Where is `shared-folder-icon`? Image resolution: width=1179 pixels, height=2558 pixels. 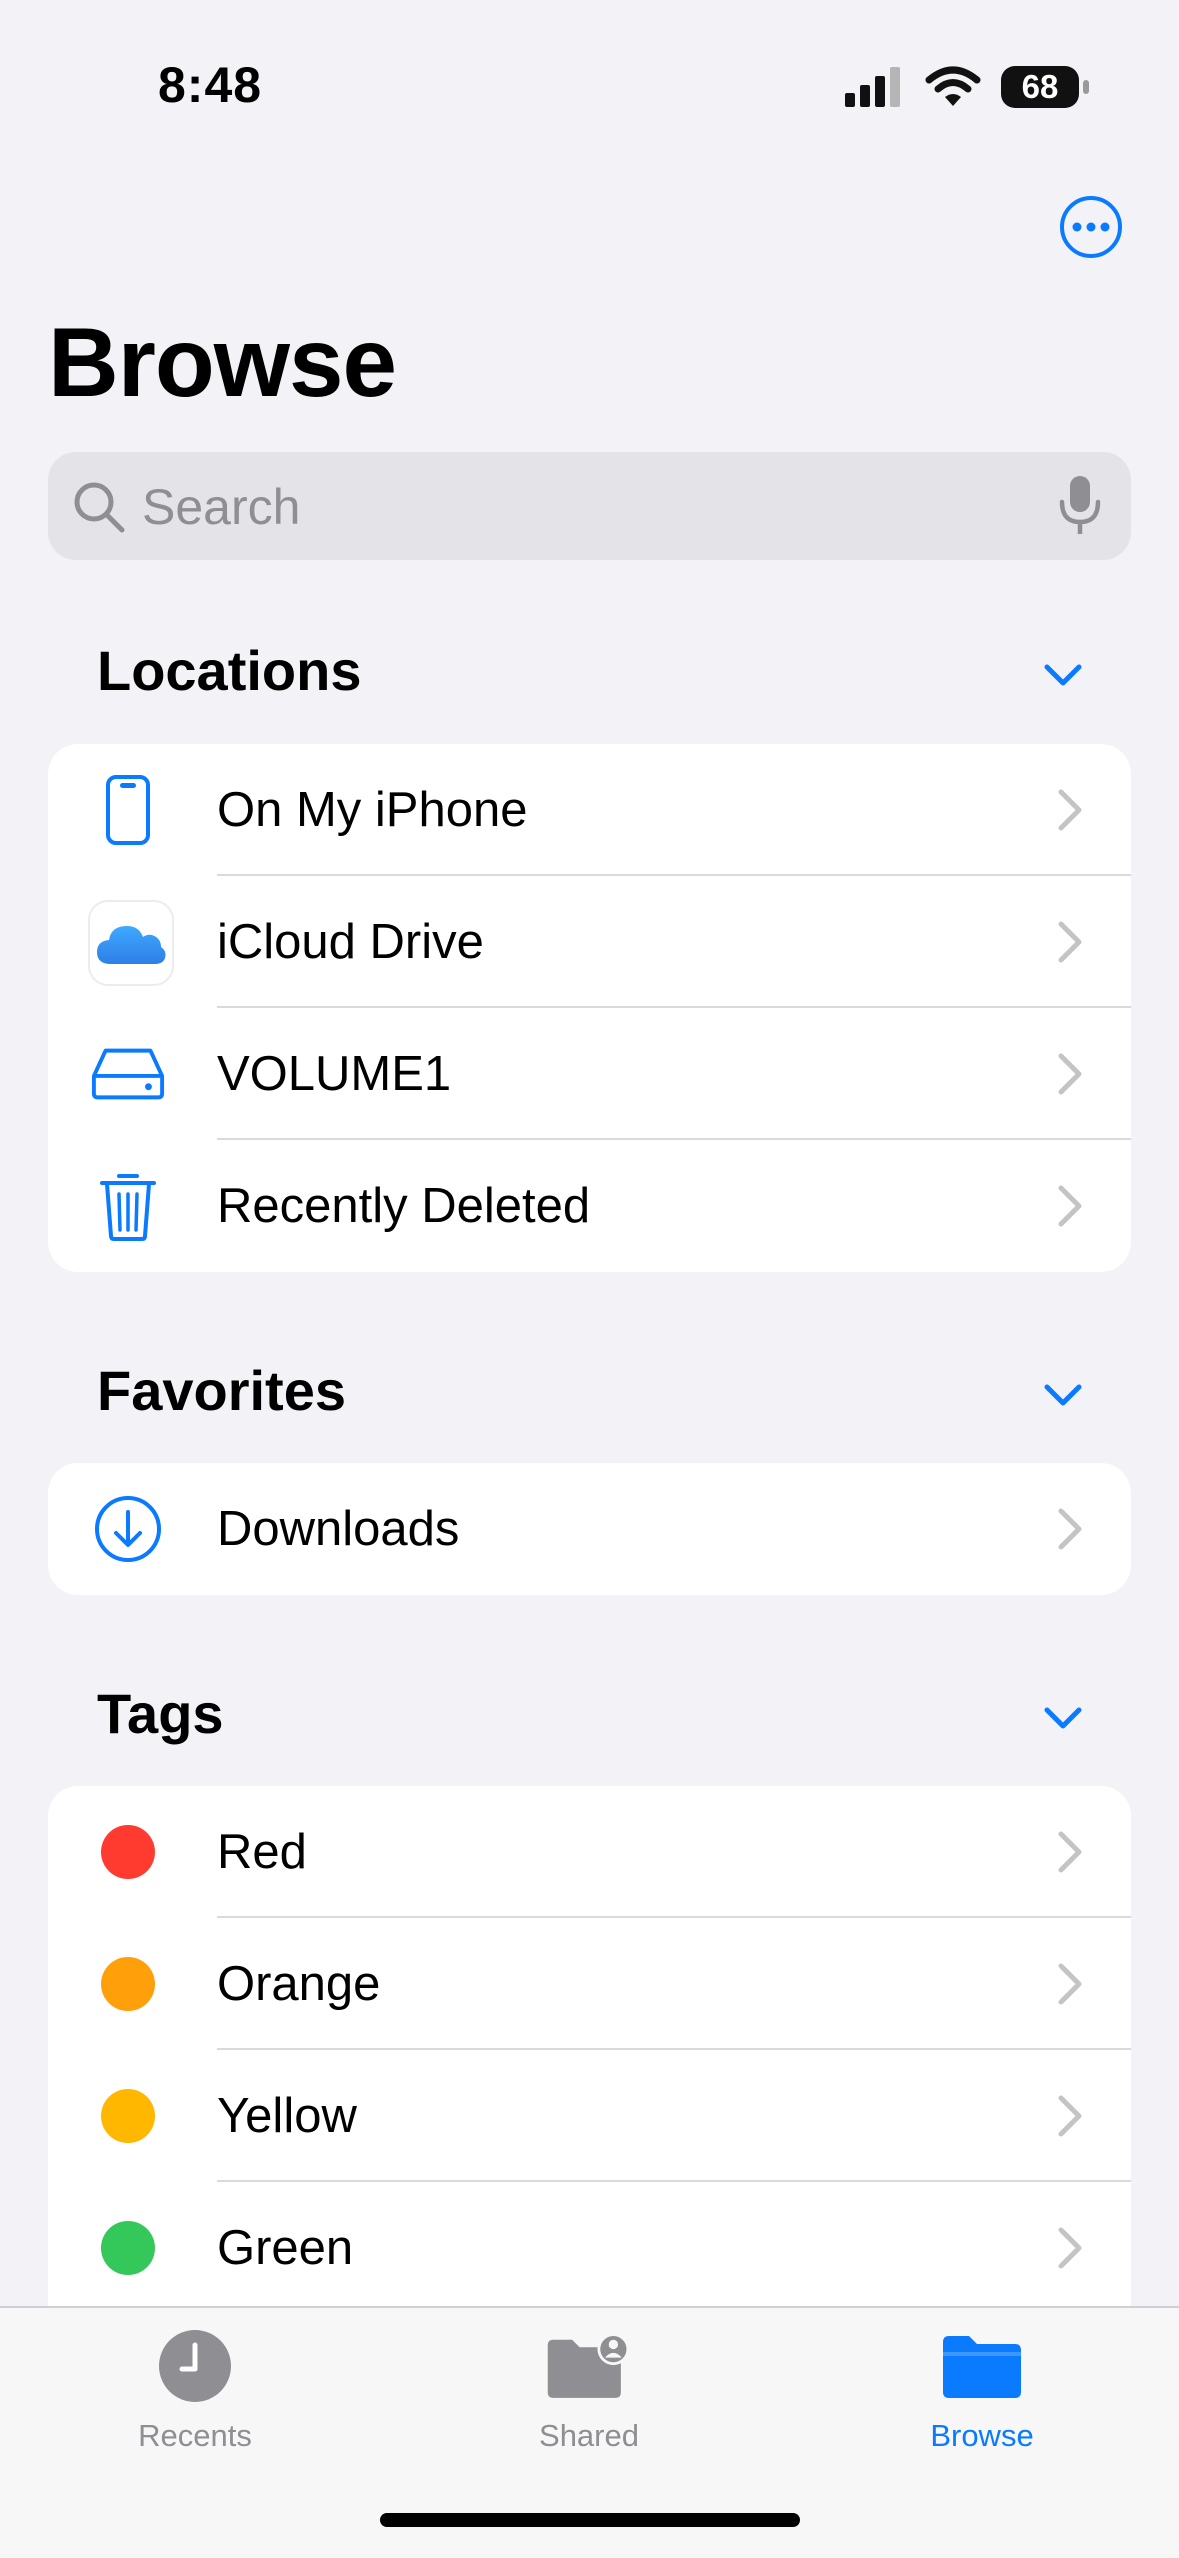
shared-folder-icon is located at coordinates (589, 2366).